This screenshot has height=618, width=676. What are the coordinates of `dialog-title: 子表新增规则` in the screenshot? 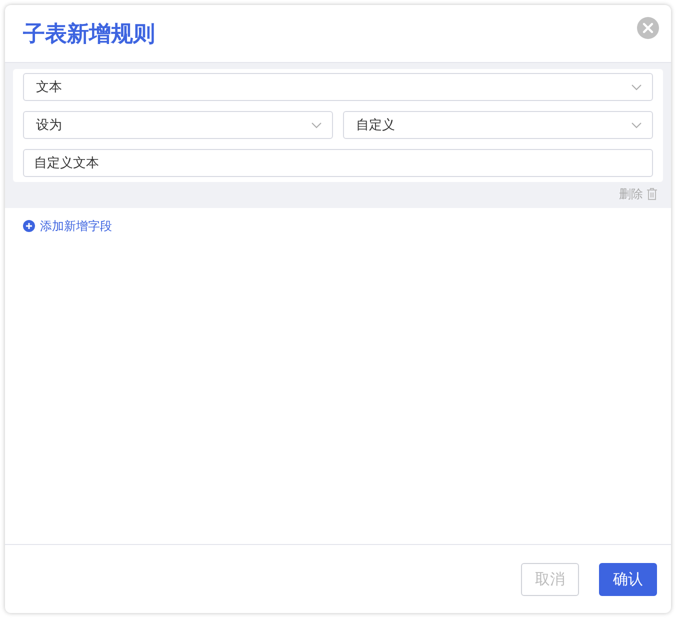 It's located at (89, 34).